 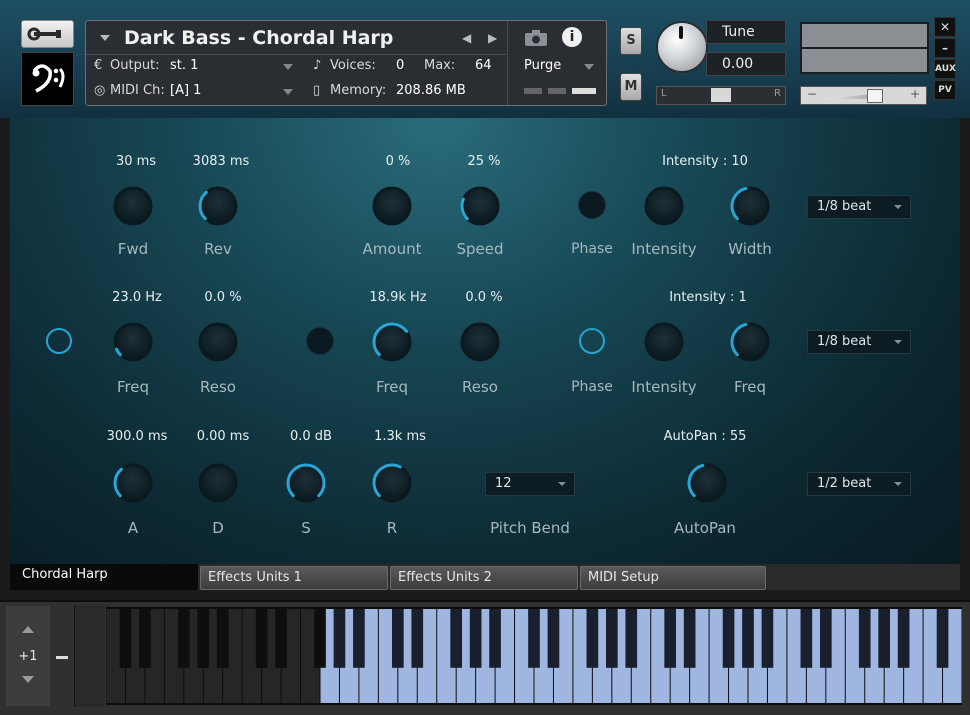 I want to click on piano-keyboard, so click(x=534, y=656).